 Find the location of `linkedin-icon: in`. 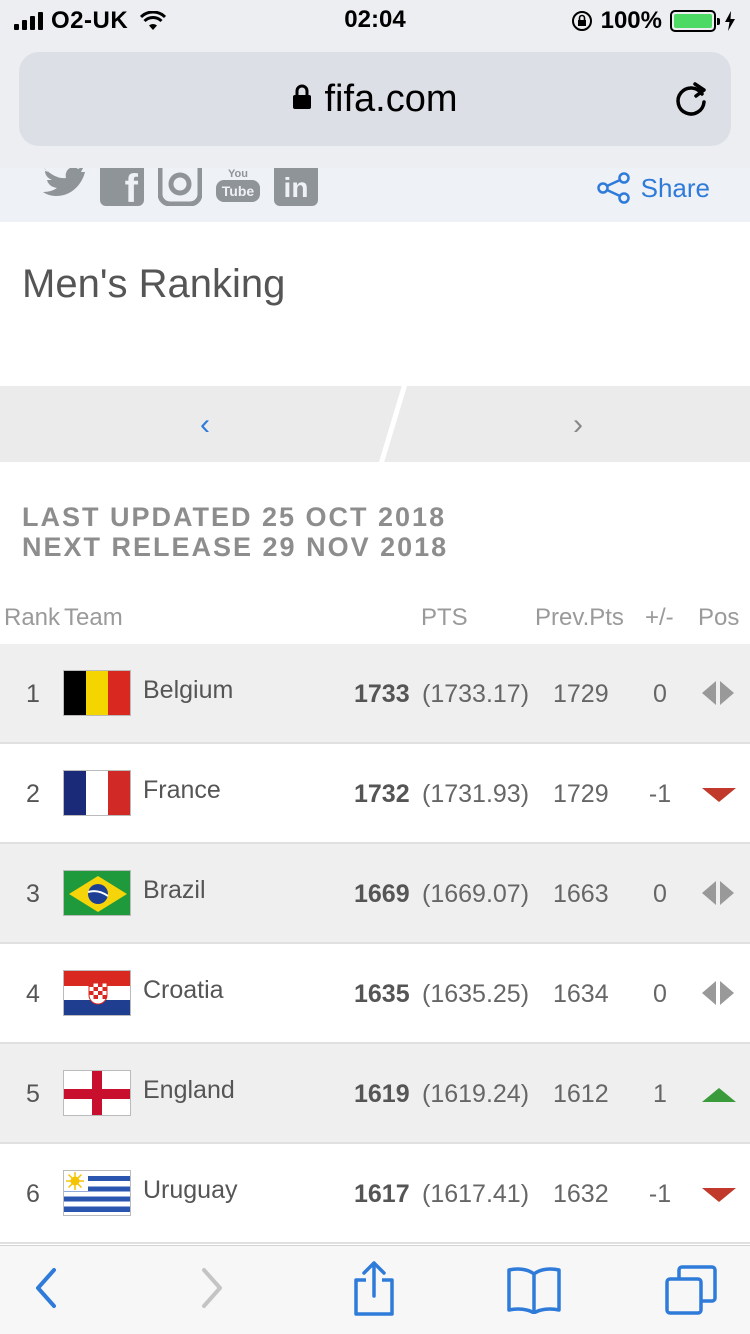

linkedin-icon: in is located at coordinates (296, 187).